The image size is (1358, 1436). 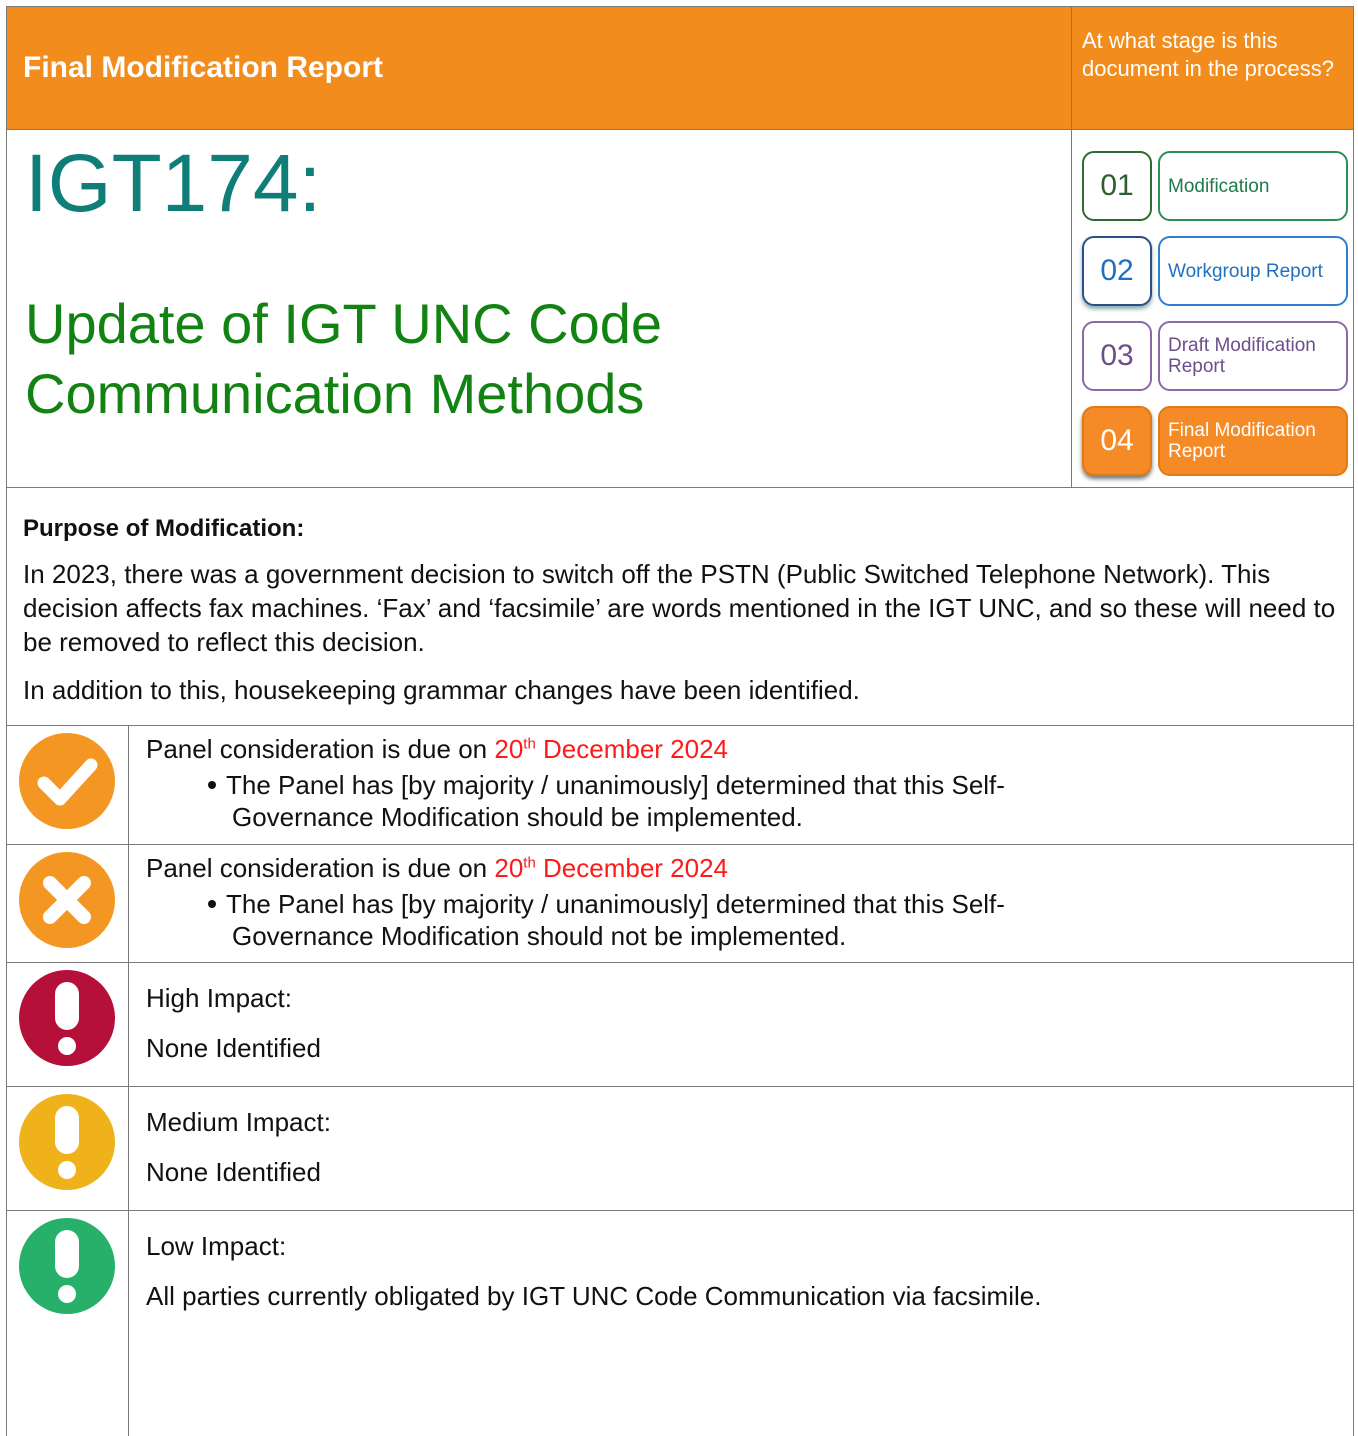 I want to click on stage-03: 03 Draft Modification Report, so click(x=1215, y=358).